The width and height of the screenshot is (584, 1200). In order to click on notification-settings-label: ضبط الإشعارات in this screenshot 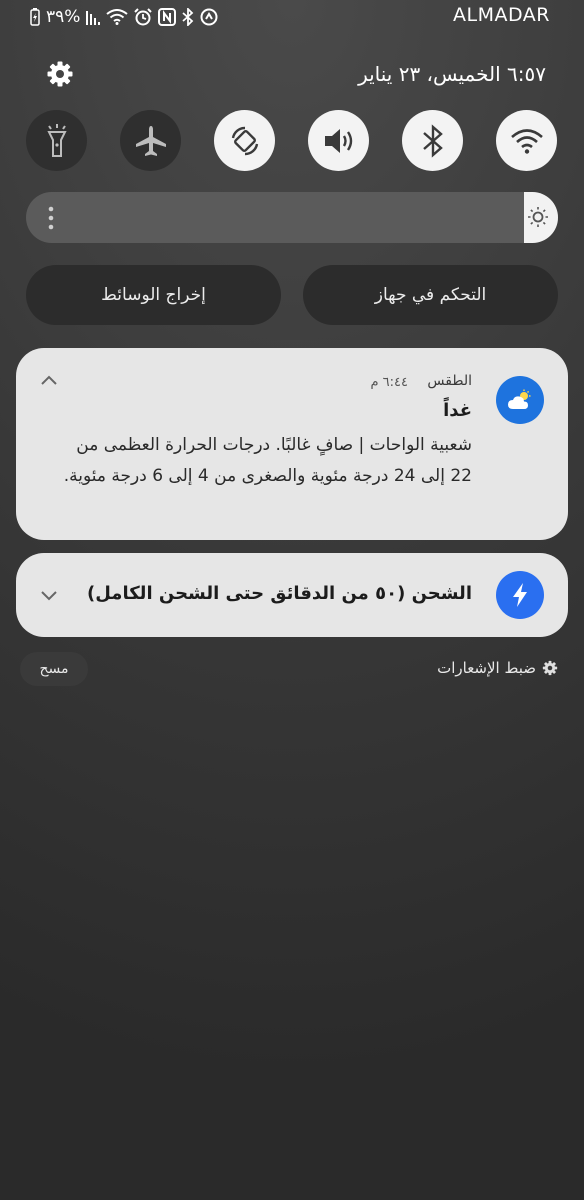, I will do `click(486, 668)`.